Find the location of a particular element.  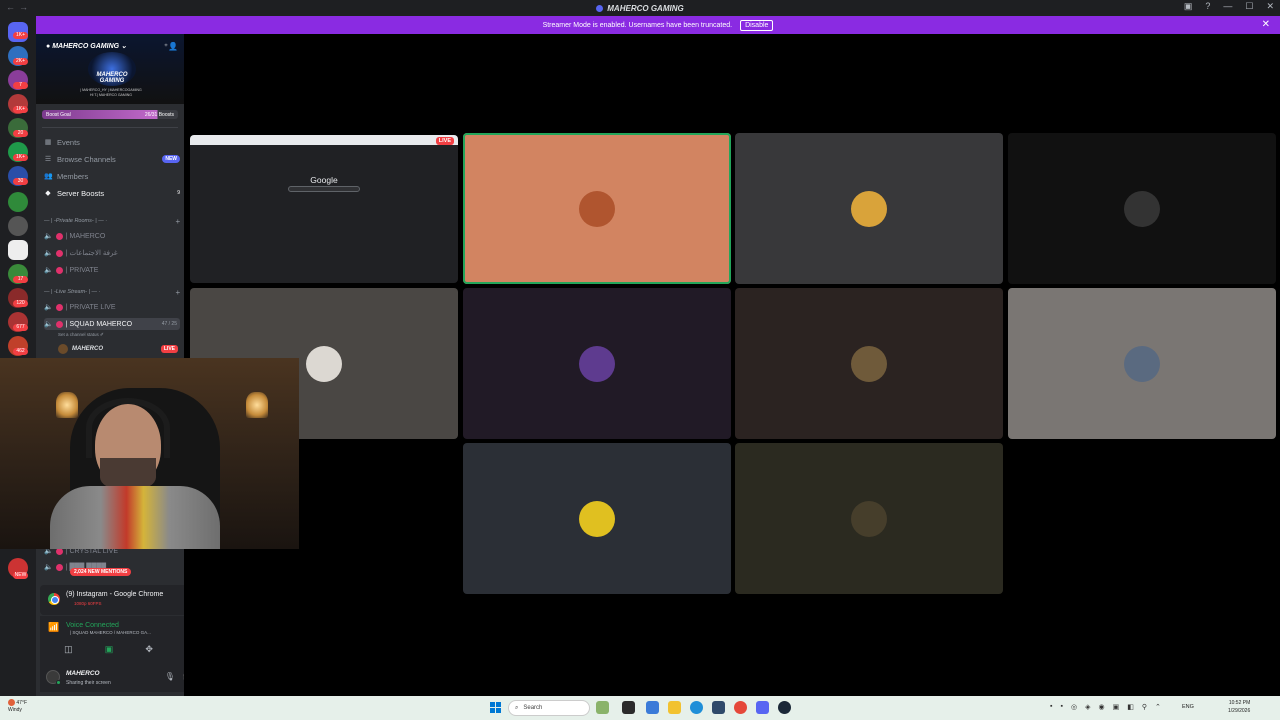

chevron-up-icon: ⌃ is located at coordinates (1158, 707).